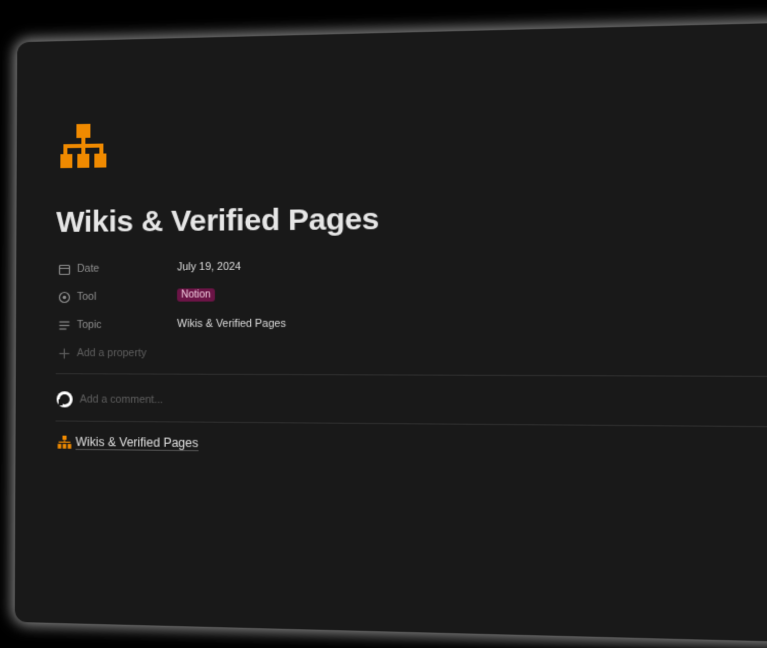  Describe the element at coordinates (64, 268) in the screenshot. I see `calendar-icon` at that location.